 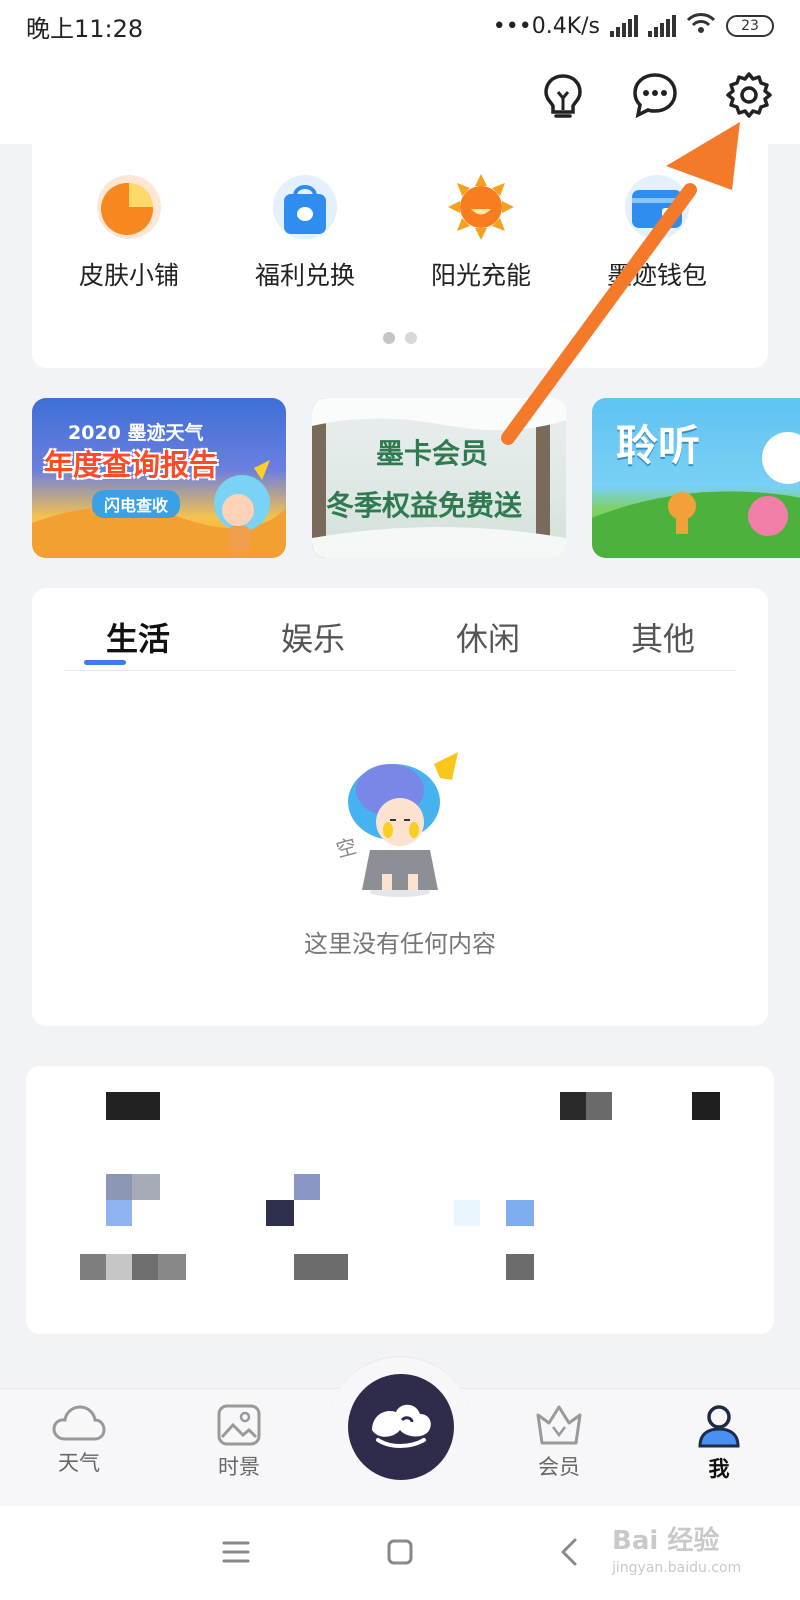 What do you see at coordinates (128, 275) in the screenshot?
I see `shortcut-label: 皮肤小铺` at bounding box center [128, 275].